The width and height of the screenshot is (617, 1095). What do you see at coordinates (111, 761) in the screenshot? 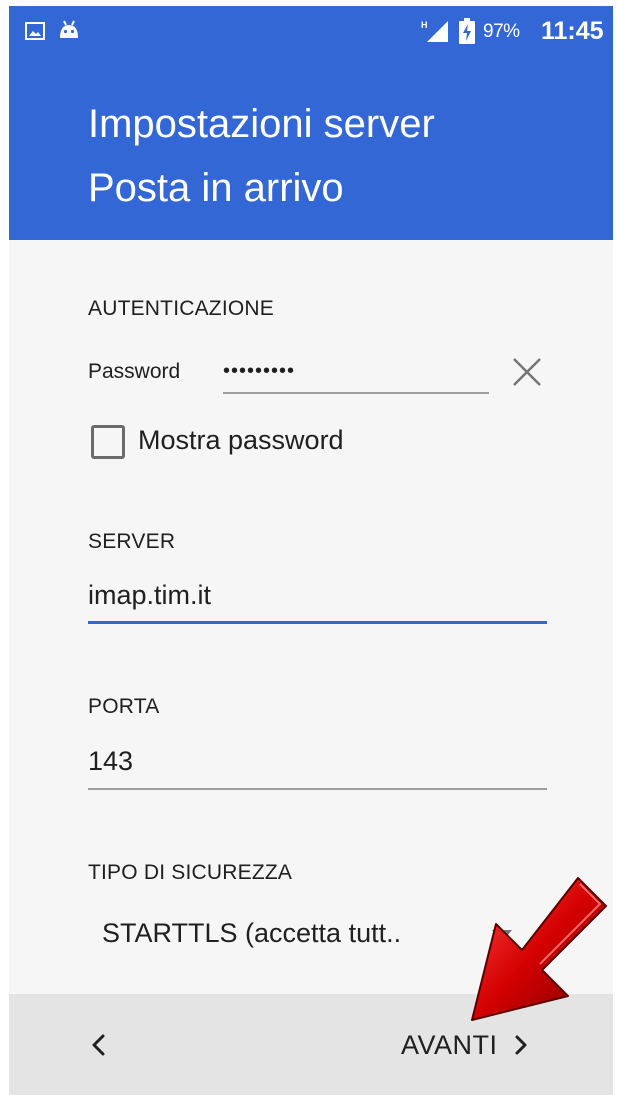
I see `port-value: 143` at bounding box center [111, 761].